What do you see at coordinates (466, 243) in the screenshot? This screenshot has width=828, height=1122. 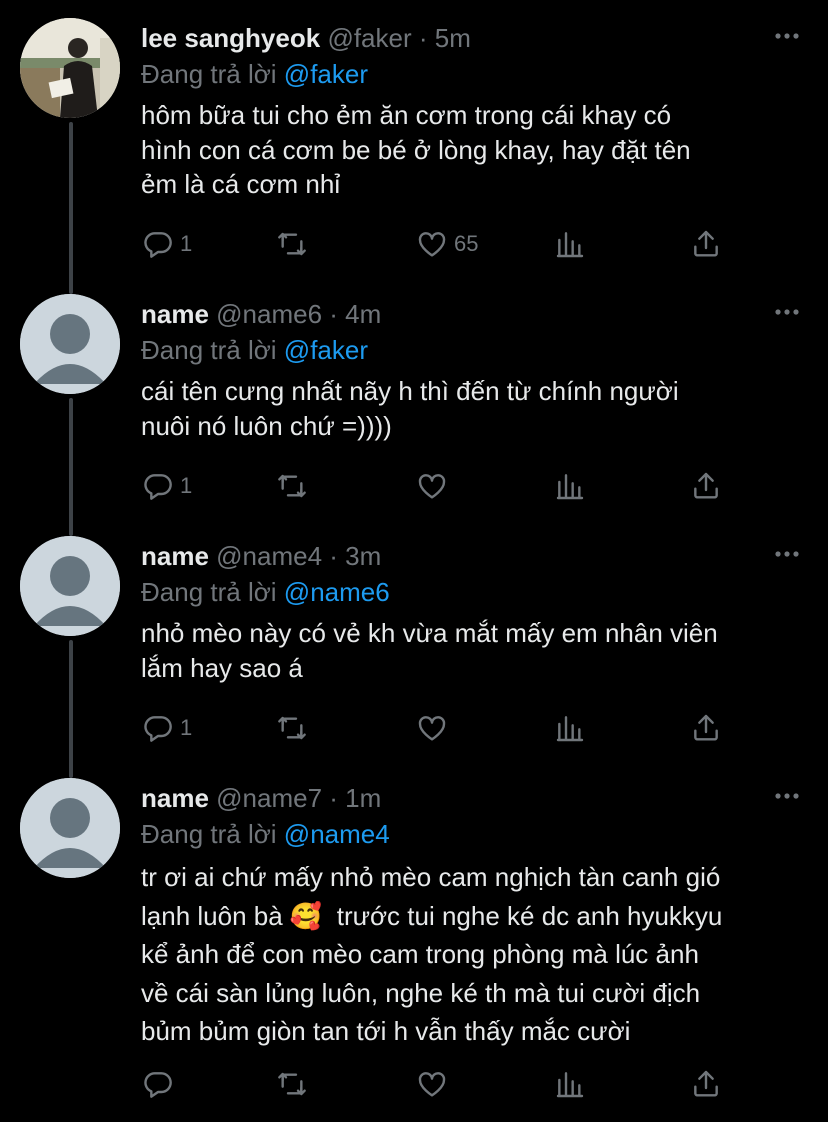 I see `like-count: 65` at bounding box center [466, 243].